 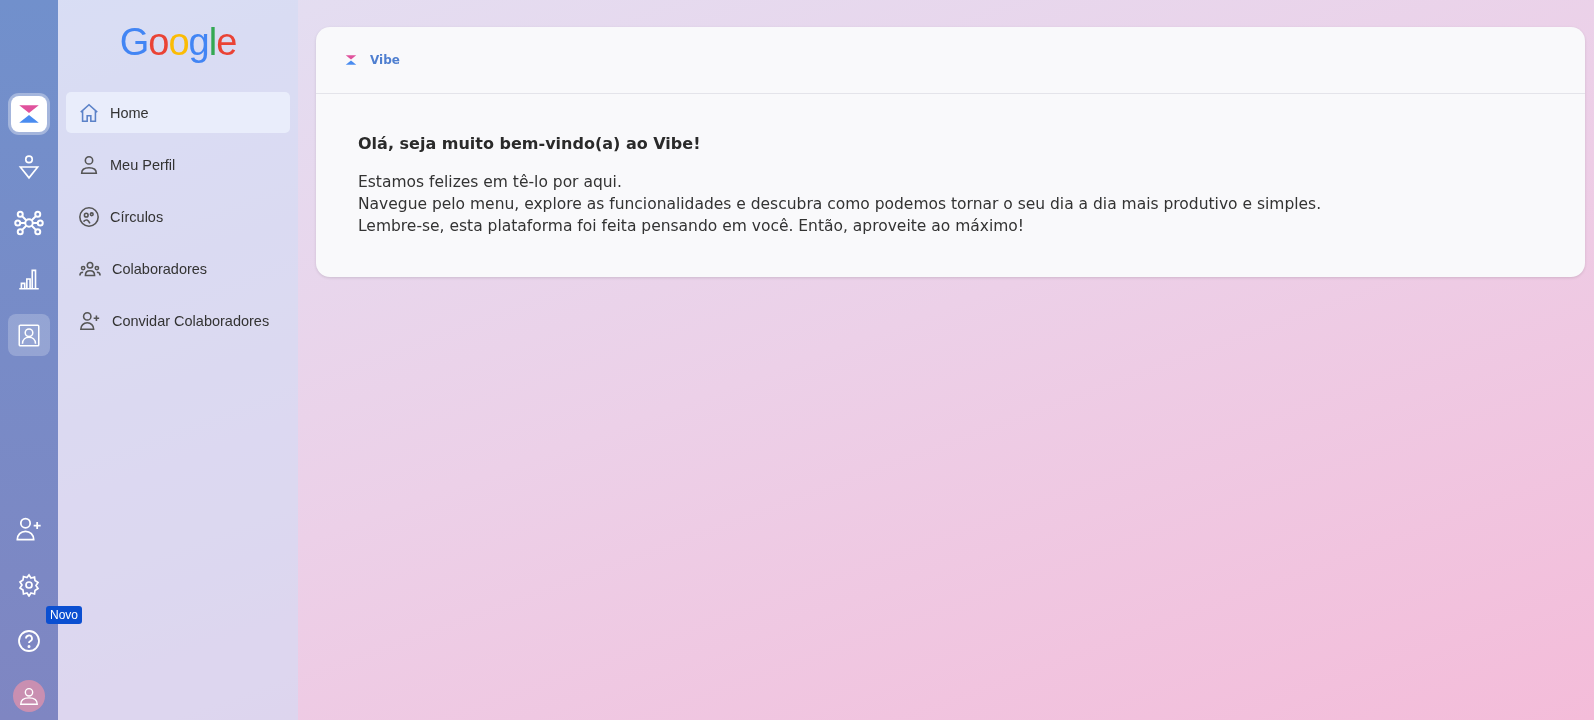 I want to click on google-logo: Google, so click(x=178, y=42).